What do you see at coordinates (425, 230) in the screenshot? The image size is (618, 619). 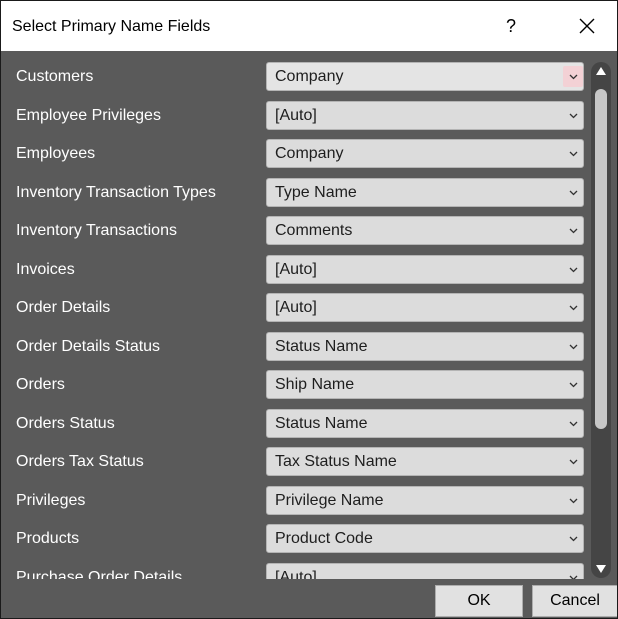 I see `primary-name-field-select: Comments` at bounding box center [425, 230].